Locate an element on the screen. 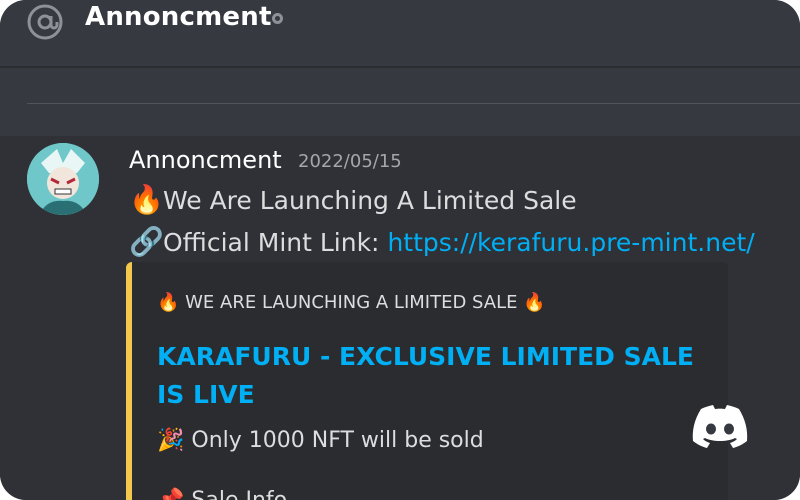 The width and height of the screenshot is (800, 500). divider-line is located at coordinates (413, 103).